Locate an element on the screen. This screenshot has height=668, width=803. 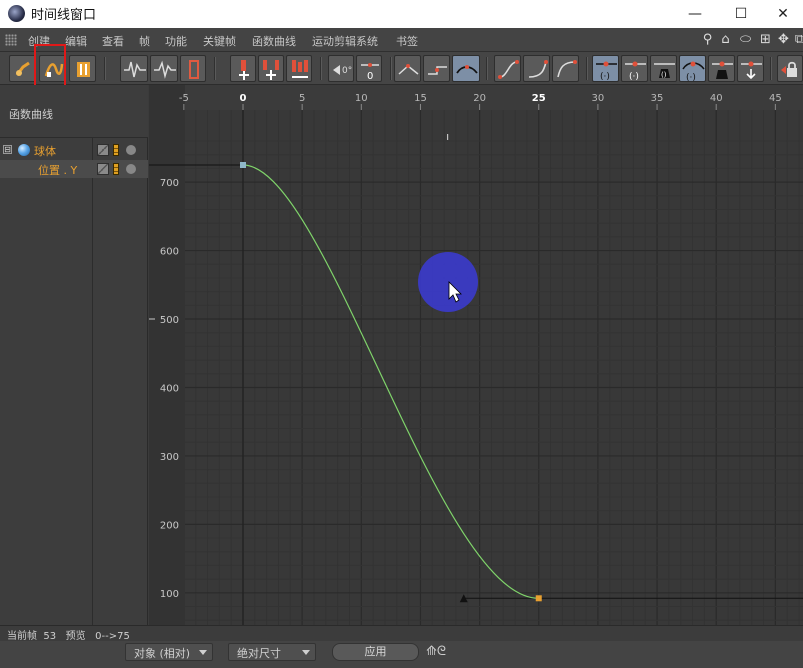
step-icon is located at coordinates (437, 70).